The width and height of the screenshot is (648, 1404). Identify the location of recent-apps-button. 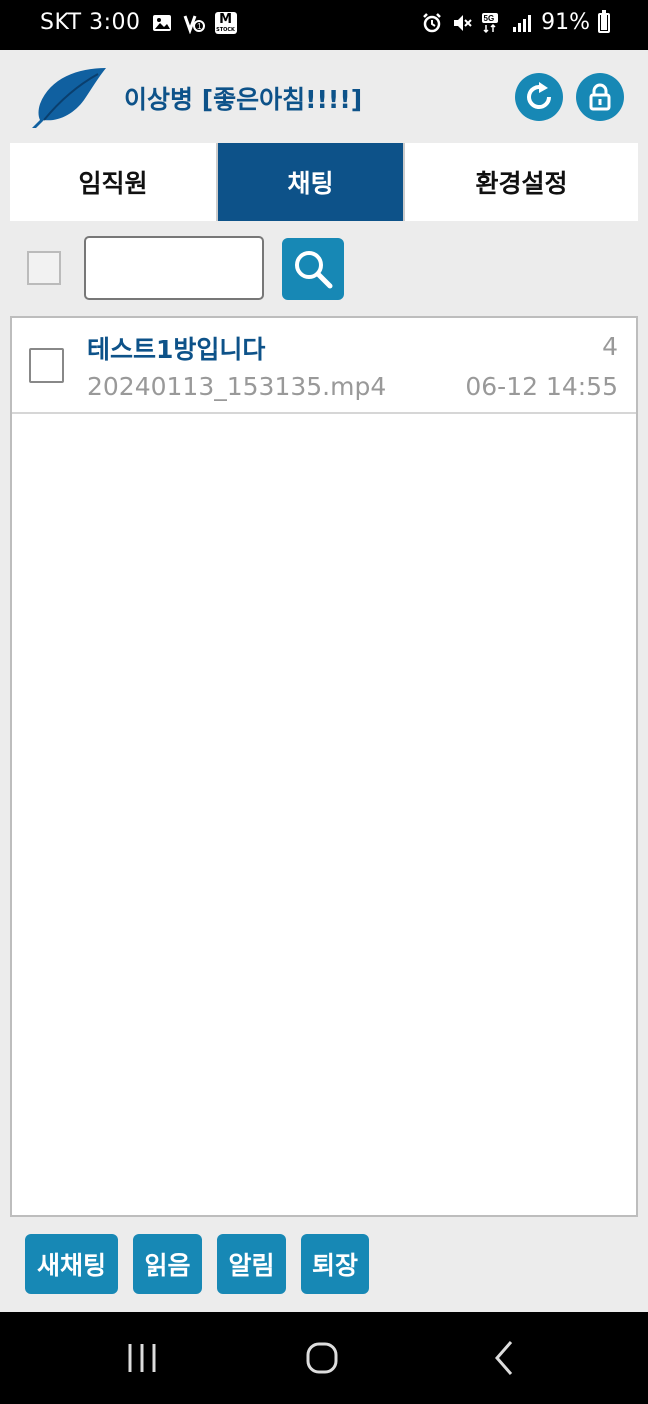
(142, 1358).